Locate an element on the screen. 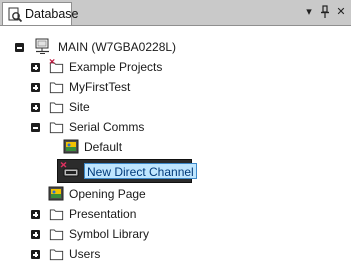  dropdown-icon: ▾ is located at coordinates (309, 12).